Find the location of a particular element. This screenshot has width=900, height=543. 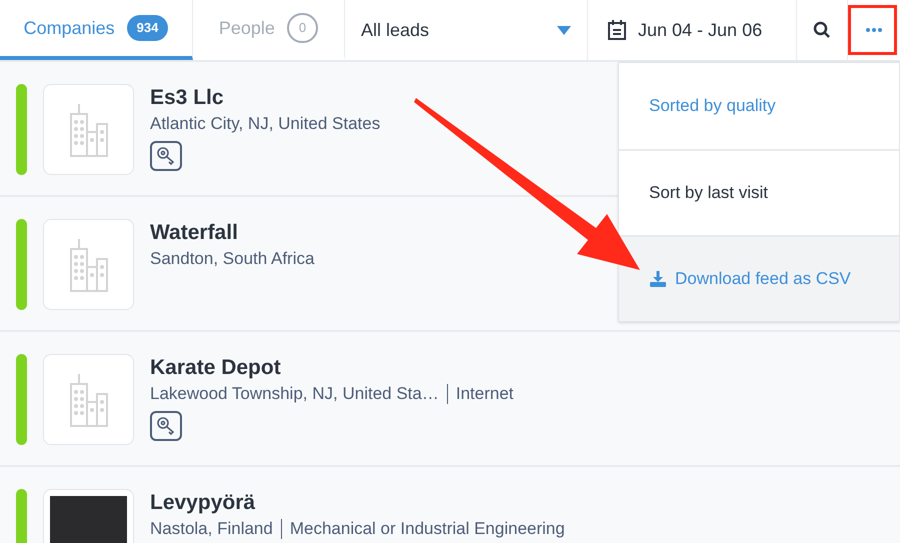

company-name: Waterfall is located at coordinates (194, 232).